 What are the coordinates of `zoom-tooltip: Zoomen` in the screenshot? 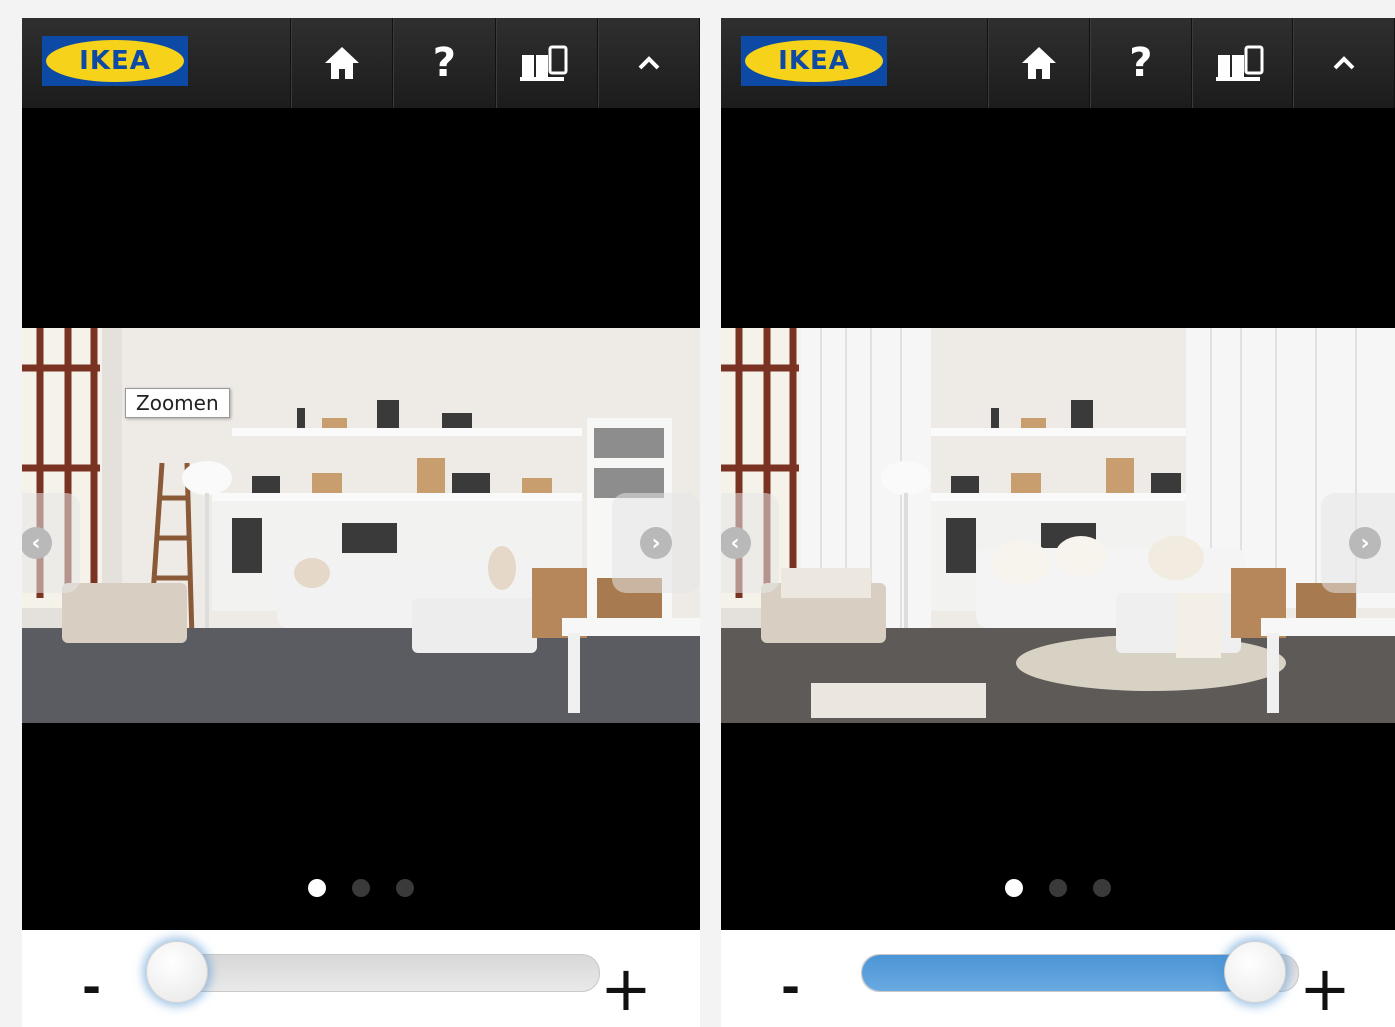 It's located at (177, 403).